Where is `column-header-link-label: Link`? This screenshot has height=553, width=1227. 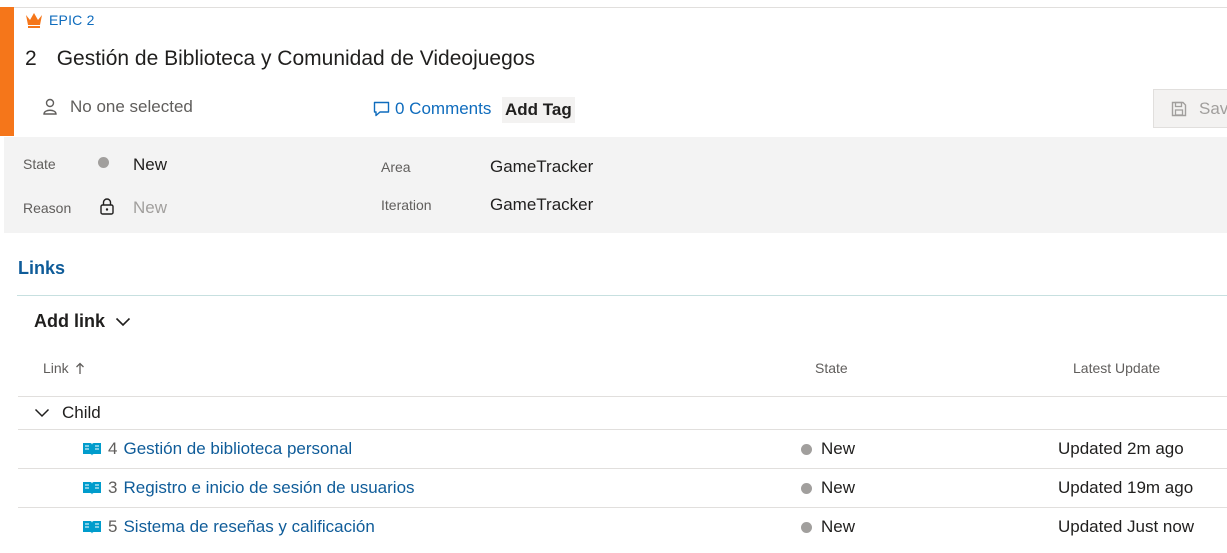 column-header-link-label: Link is located at coordinates (56, 368).